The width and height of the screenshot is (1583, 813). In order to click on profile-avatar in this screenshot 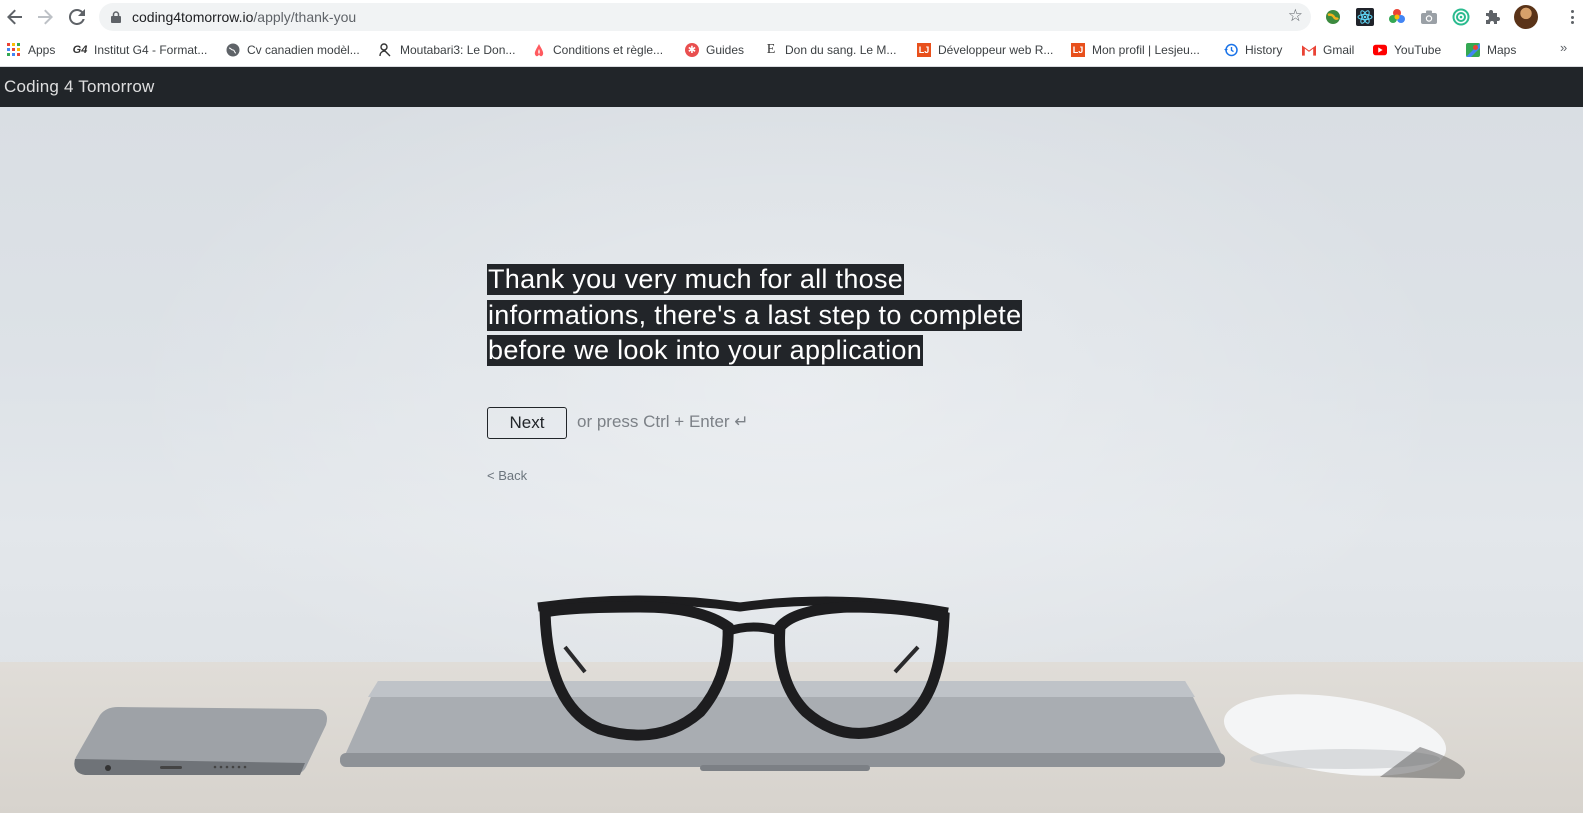, I will do `click(1526, 17)`.